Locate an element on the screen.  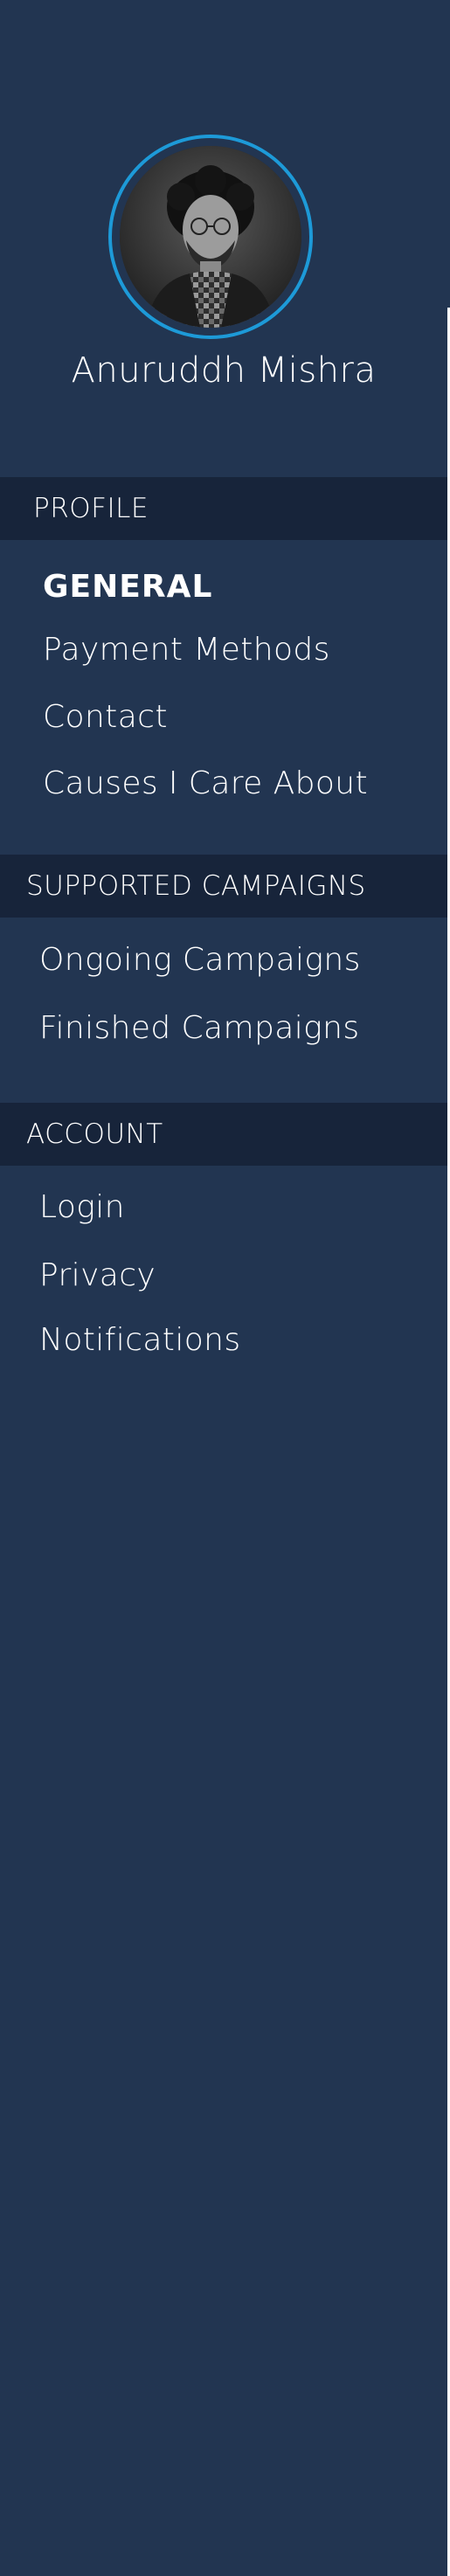
nav-item-notifications: Notifications is located at coordinates (140, 1340).